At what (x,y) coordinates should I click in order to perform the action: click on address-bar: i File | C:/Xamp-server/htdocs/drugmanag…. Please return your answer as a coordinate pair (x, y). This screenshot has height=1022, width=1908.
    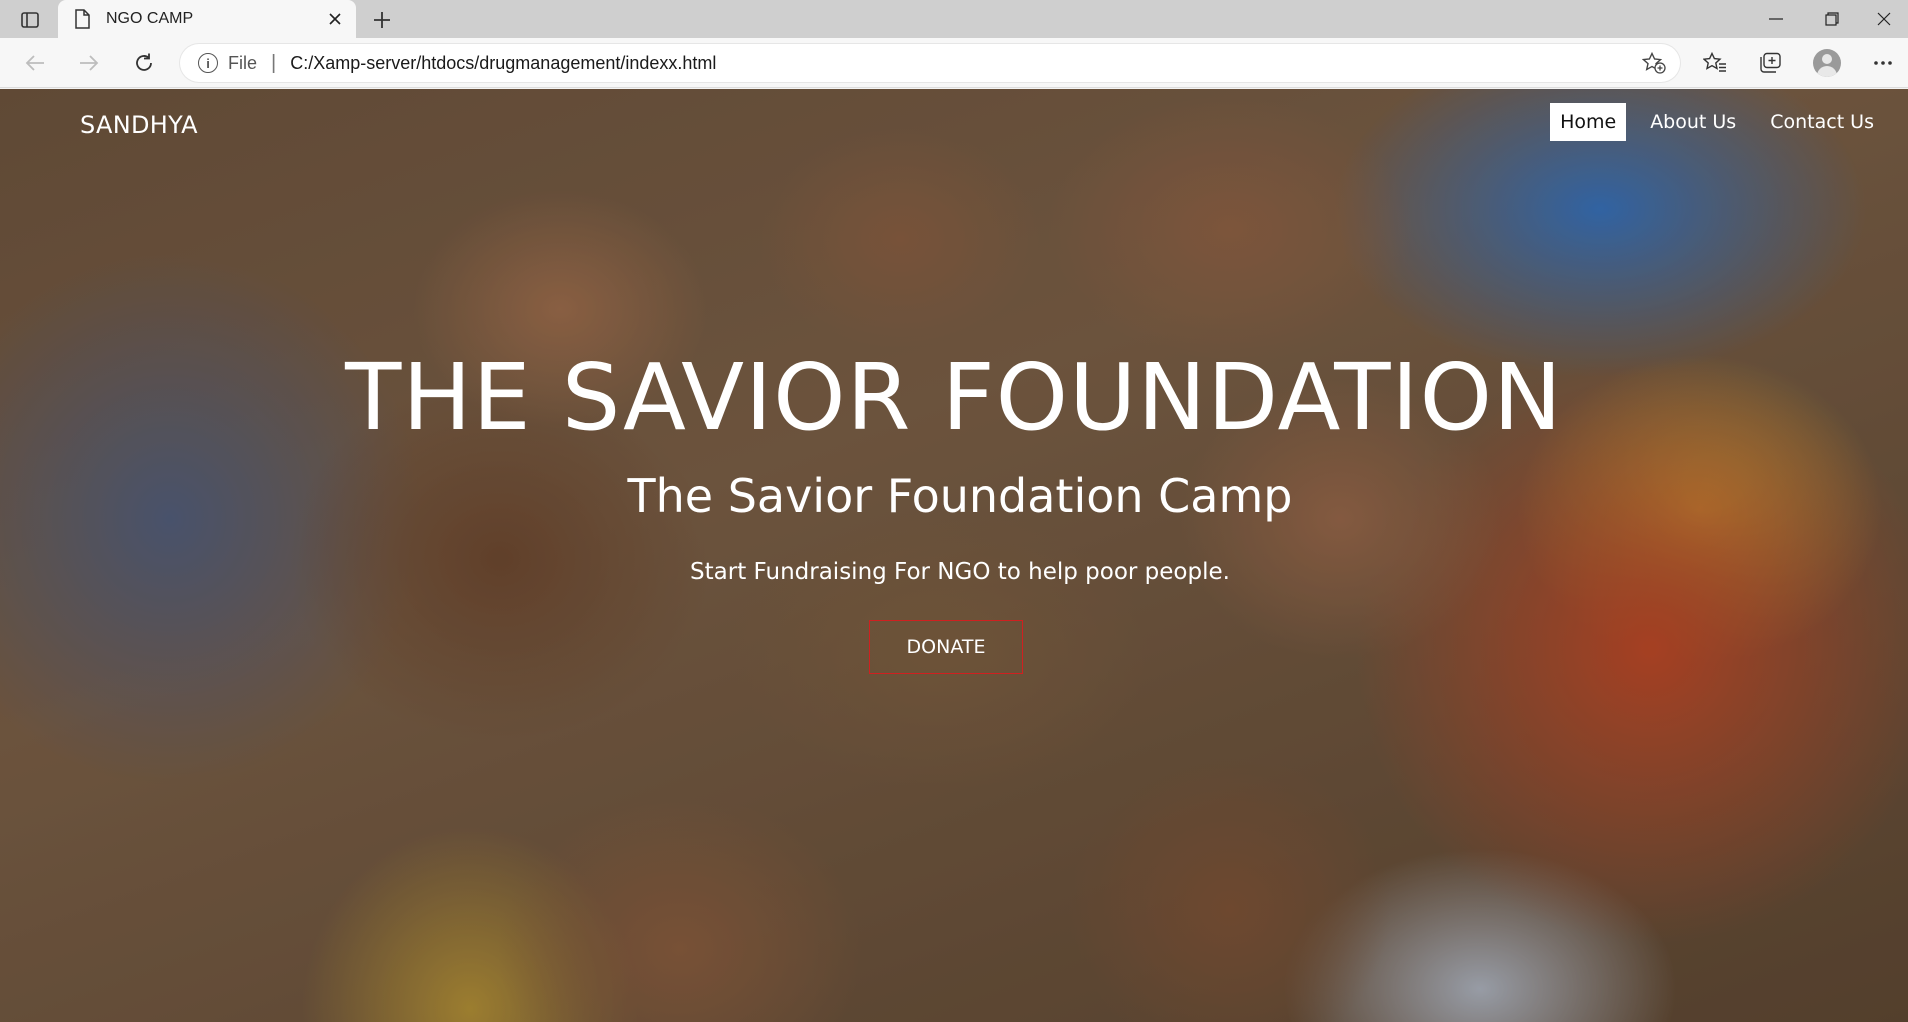
    Looking at the image, I should click on (930, 63).